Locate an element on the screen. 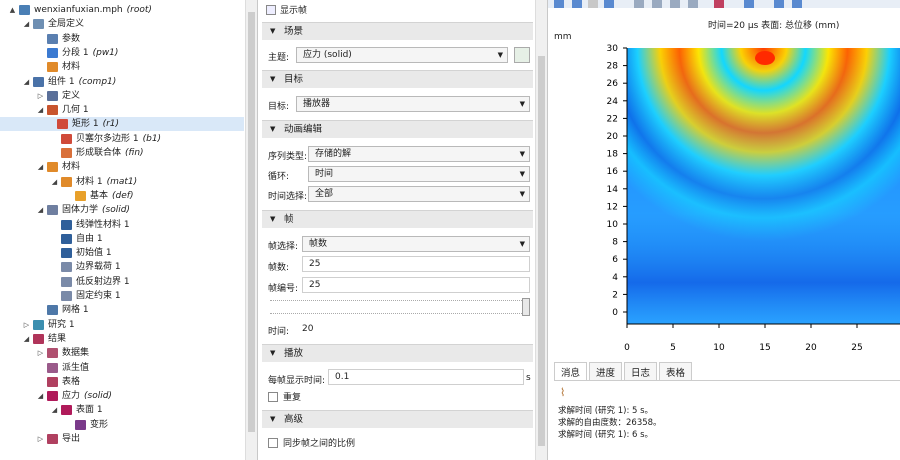 The width and height of the screenshot is (900, 460). tree-item: 形成联合体 (fin) is located at coordinates (74, 153).